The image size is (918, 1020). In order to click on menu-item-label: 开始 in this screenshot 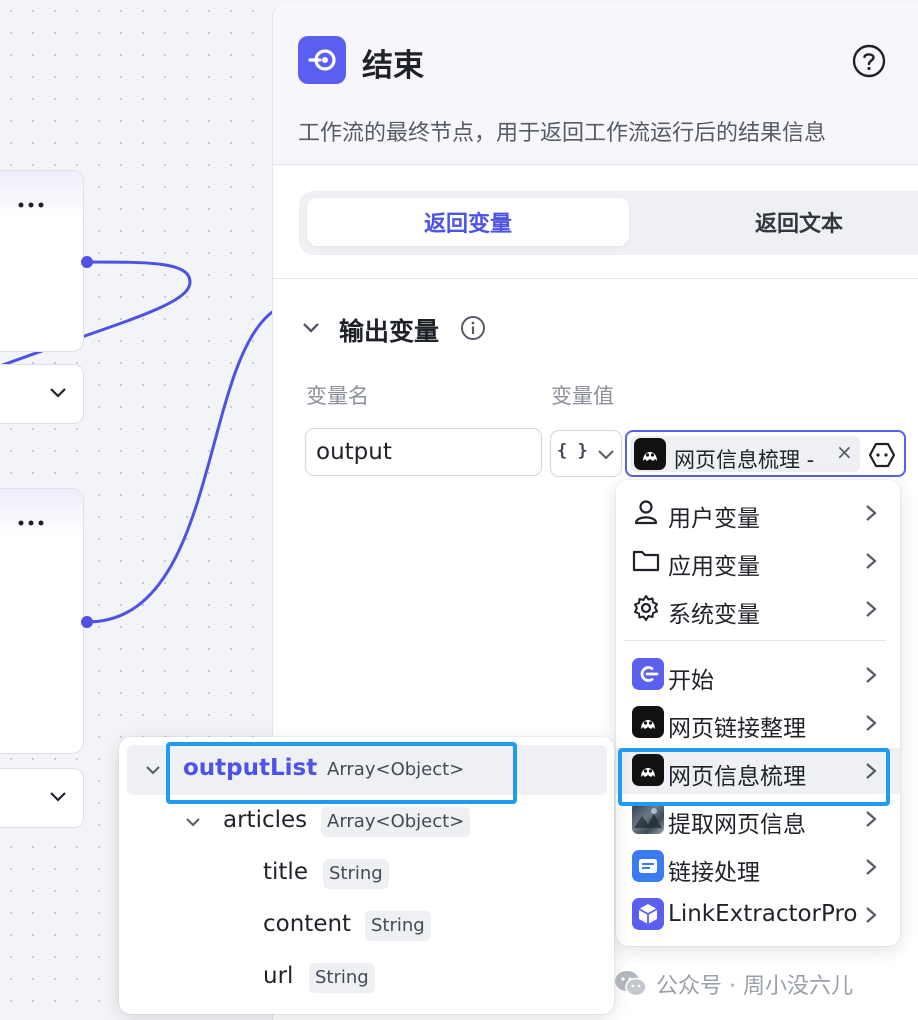, I will do `click(691, 681)`.